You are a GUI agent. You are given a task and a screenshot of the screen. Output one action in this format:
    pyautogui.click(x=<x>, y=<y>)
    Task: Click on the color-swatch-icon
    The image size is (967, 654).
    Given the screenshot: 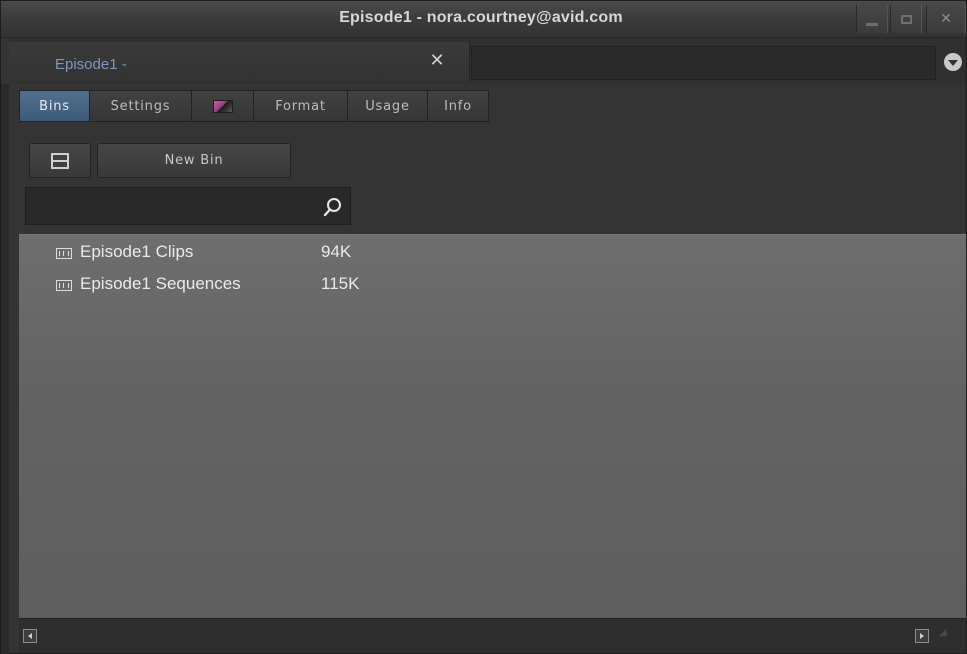 What is the action you would take?
    pyautogui.click(x=222, y=106)
    